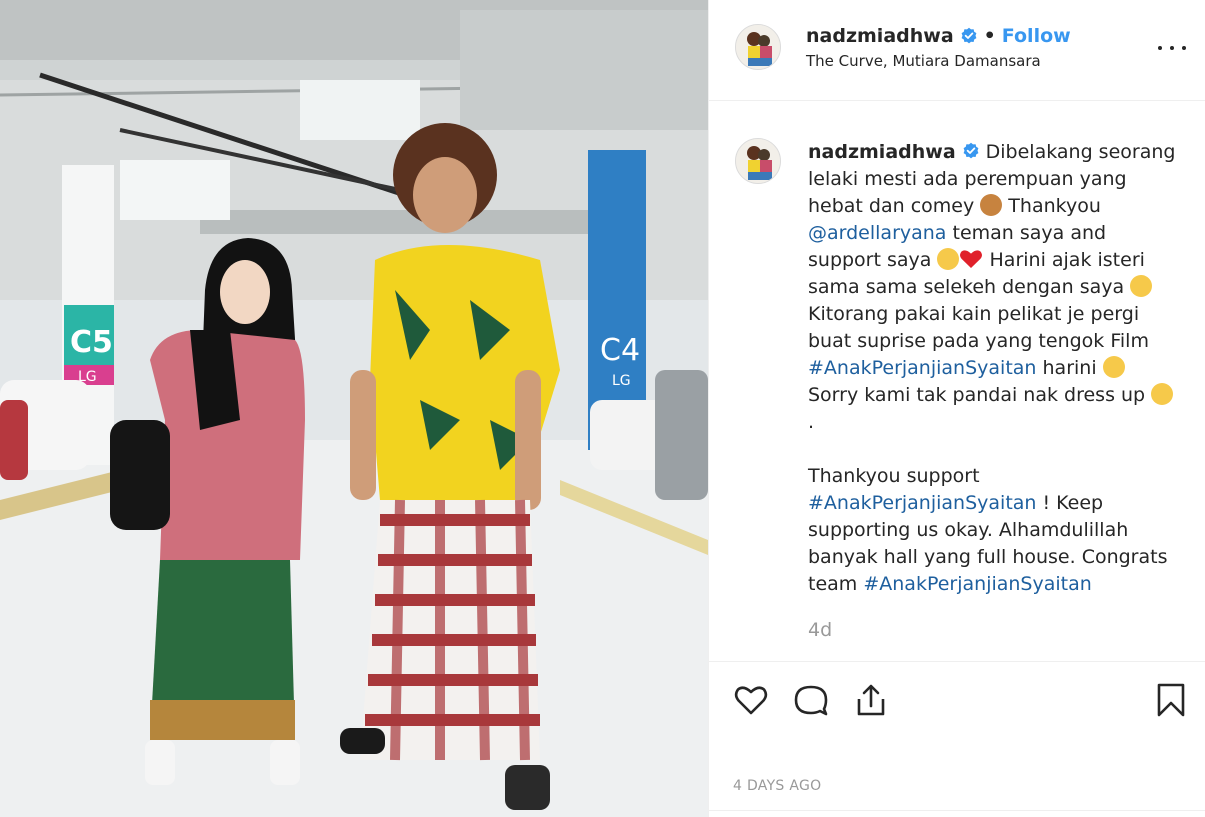 Image resolution: width=1205 pixels, height=817 pixels. What do you see at coordinates (922, 503) in the screenshot?
I see `hashtag-link-2: #AnakPerjanjianSyaitan` at bounding box center [922, 503].